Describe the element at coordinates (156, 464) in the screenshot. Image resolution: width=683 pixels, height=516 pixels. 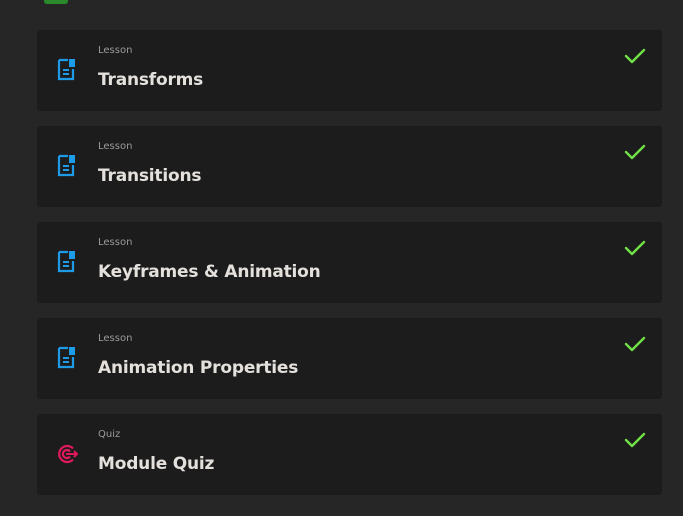
I see `item-title: Module Quiz` at that location.